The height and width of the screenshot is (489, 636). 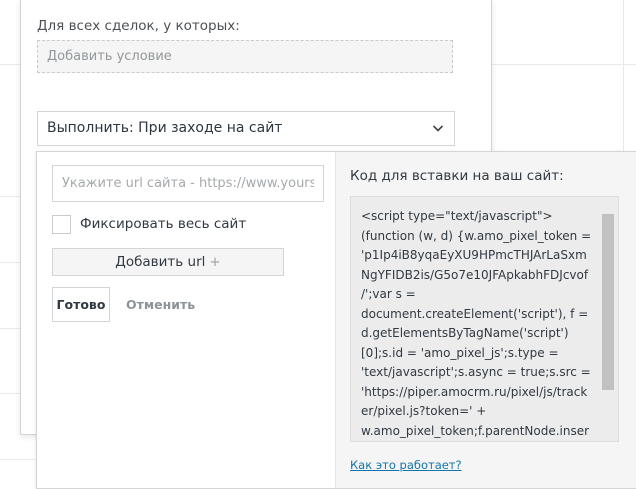 What do you see at coordinates (245, 56) in the screenshot?
I see `add-condition-field: Добавить условие` at bounding box center [245, 56].